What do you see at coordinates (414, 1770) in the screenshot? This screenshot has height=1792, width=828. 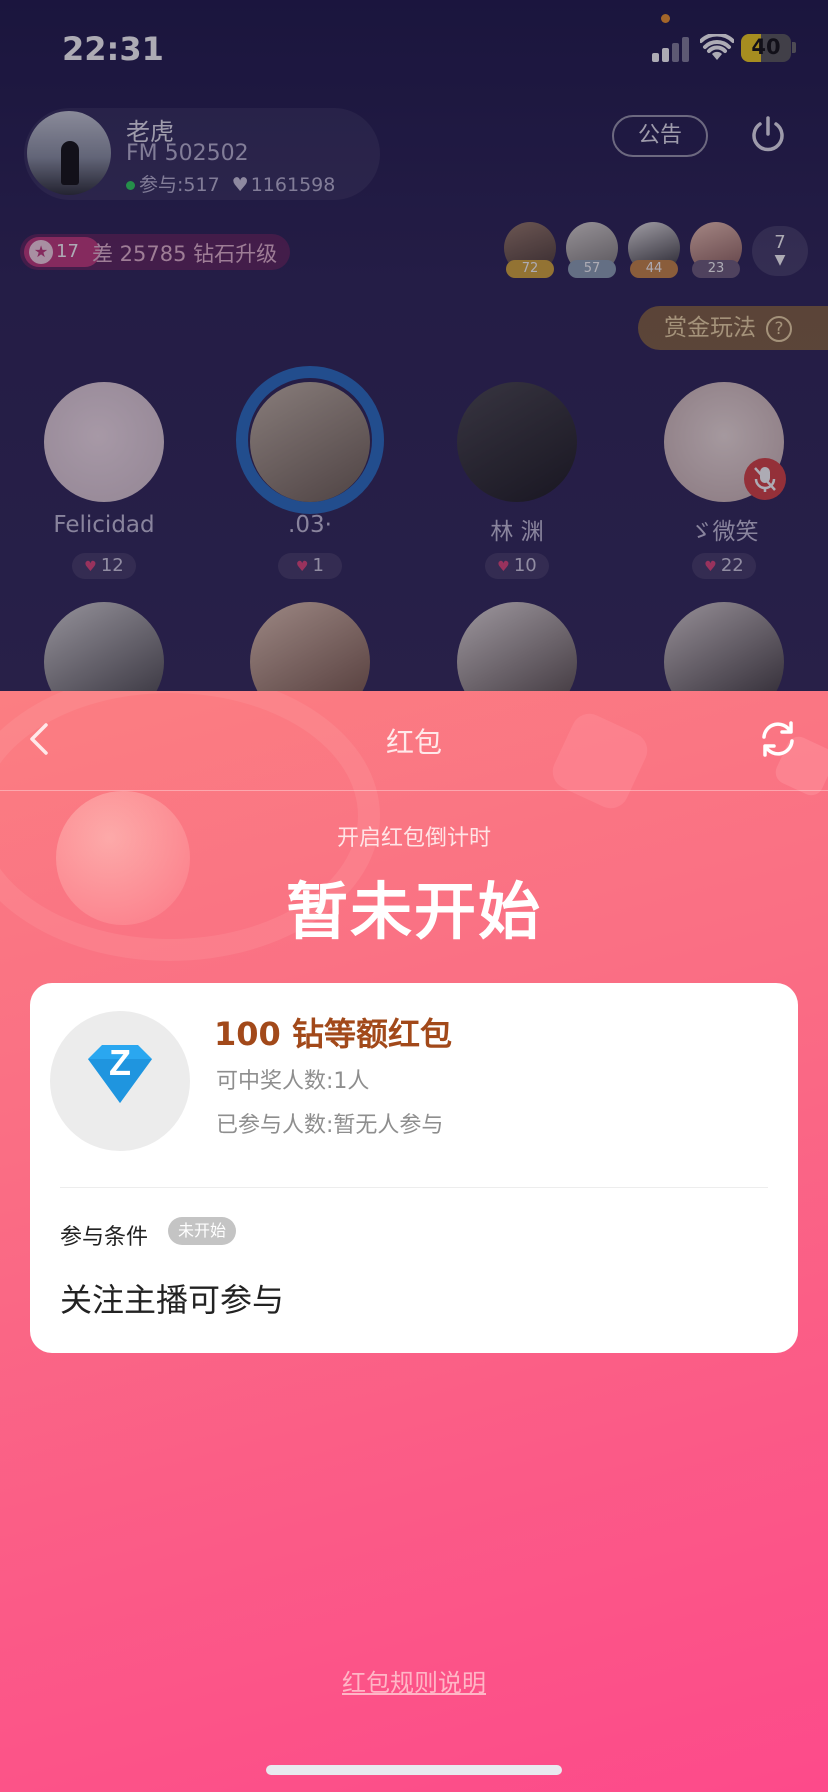 I see `home-indicator` at bounding box center [414, 1770].